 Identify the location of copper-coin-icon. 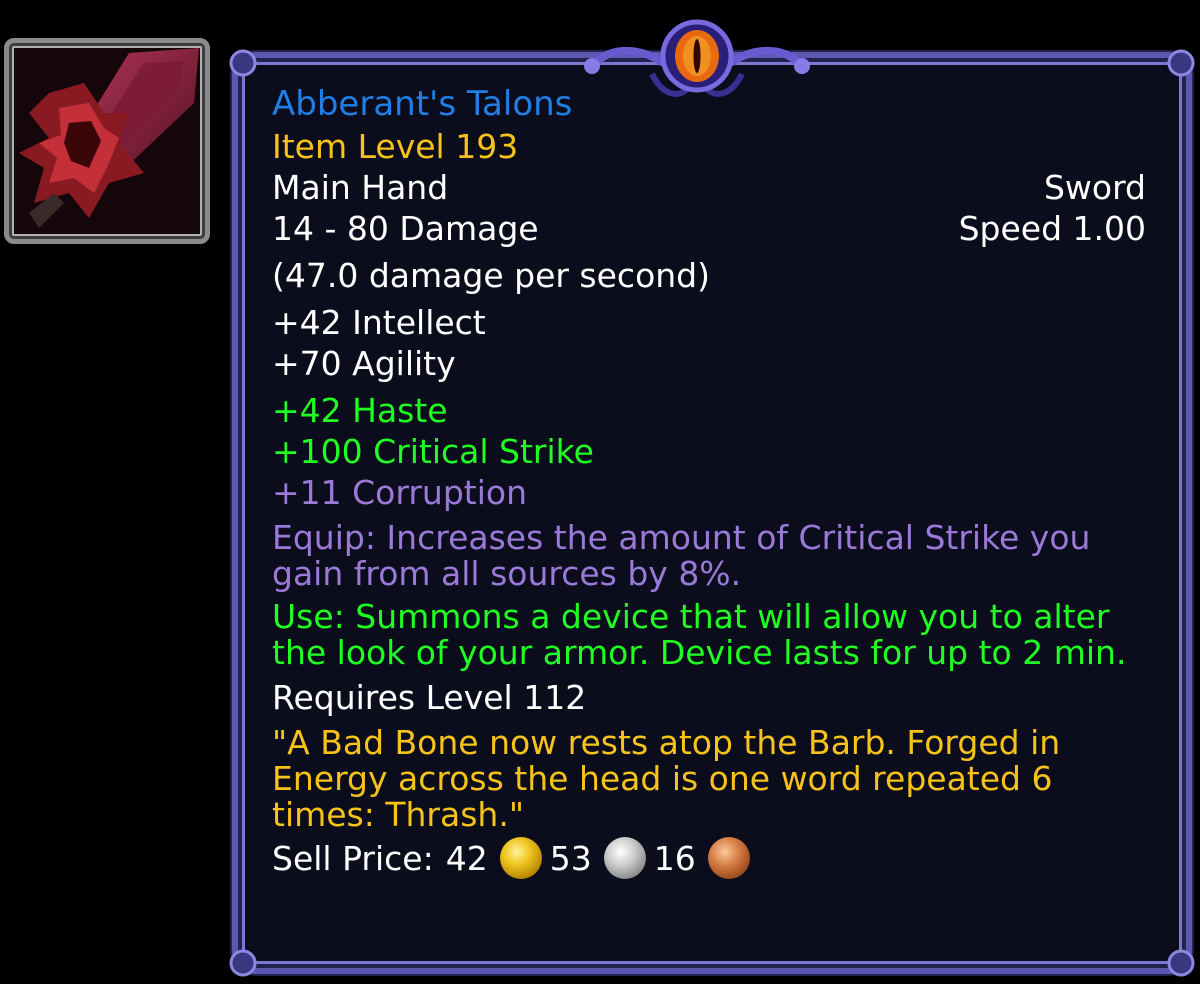
(728, 858).